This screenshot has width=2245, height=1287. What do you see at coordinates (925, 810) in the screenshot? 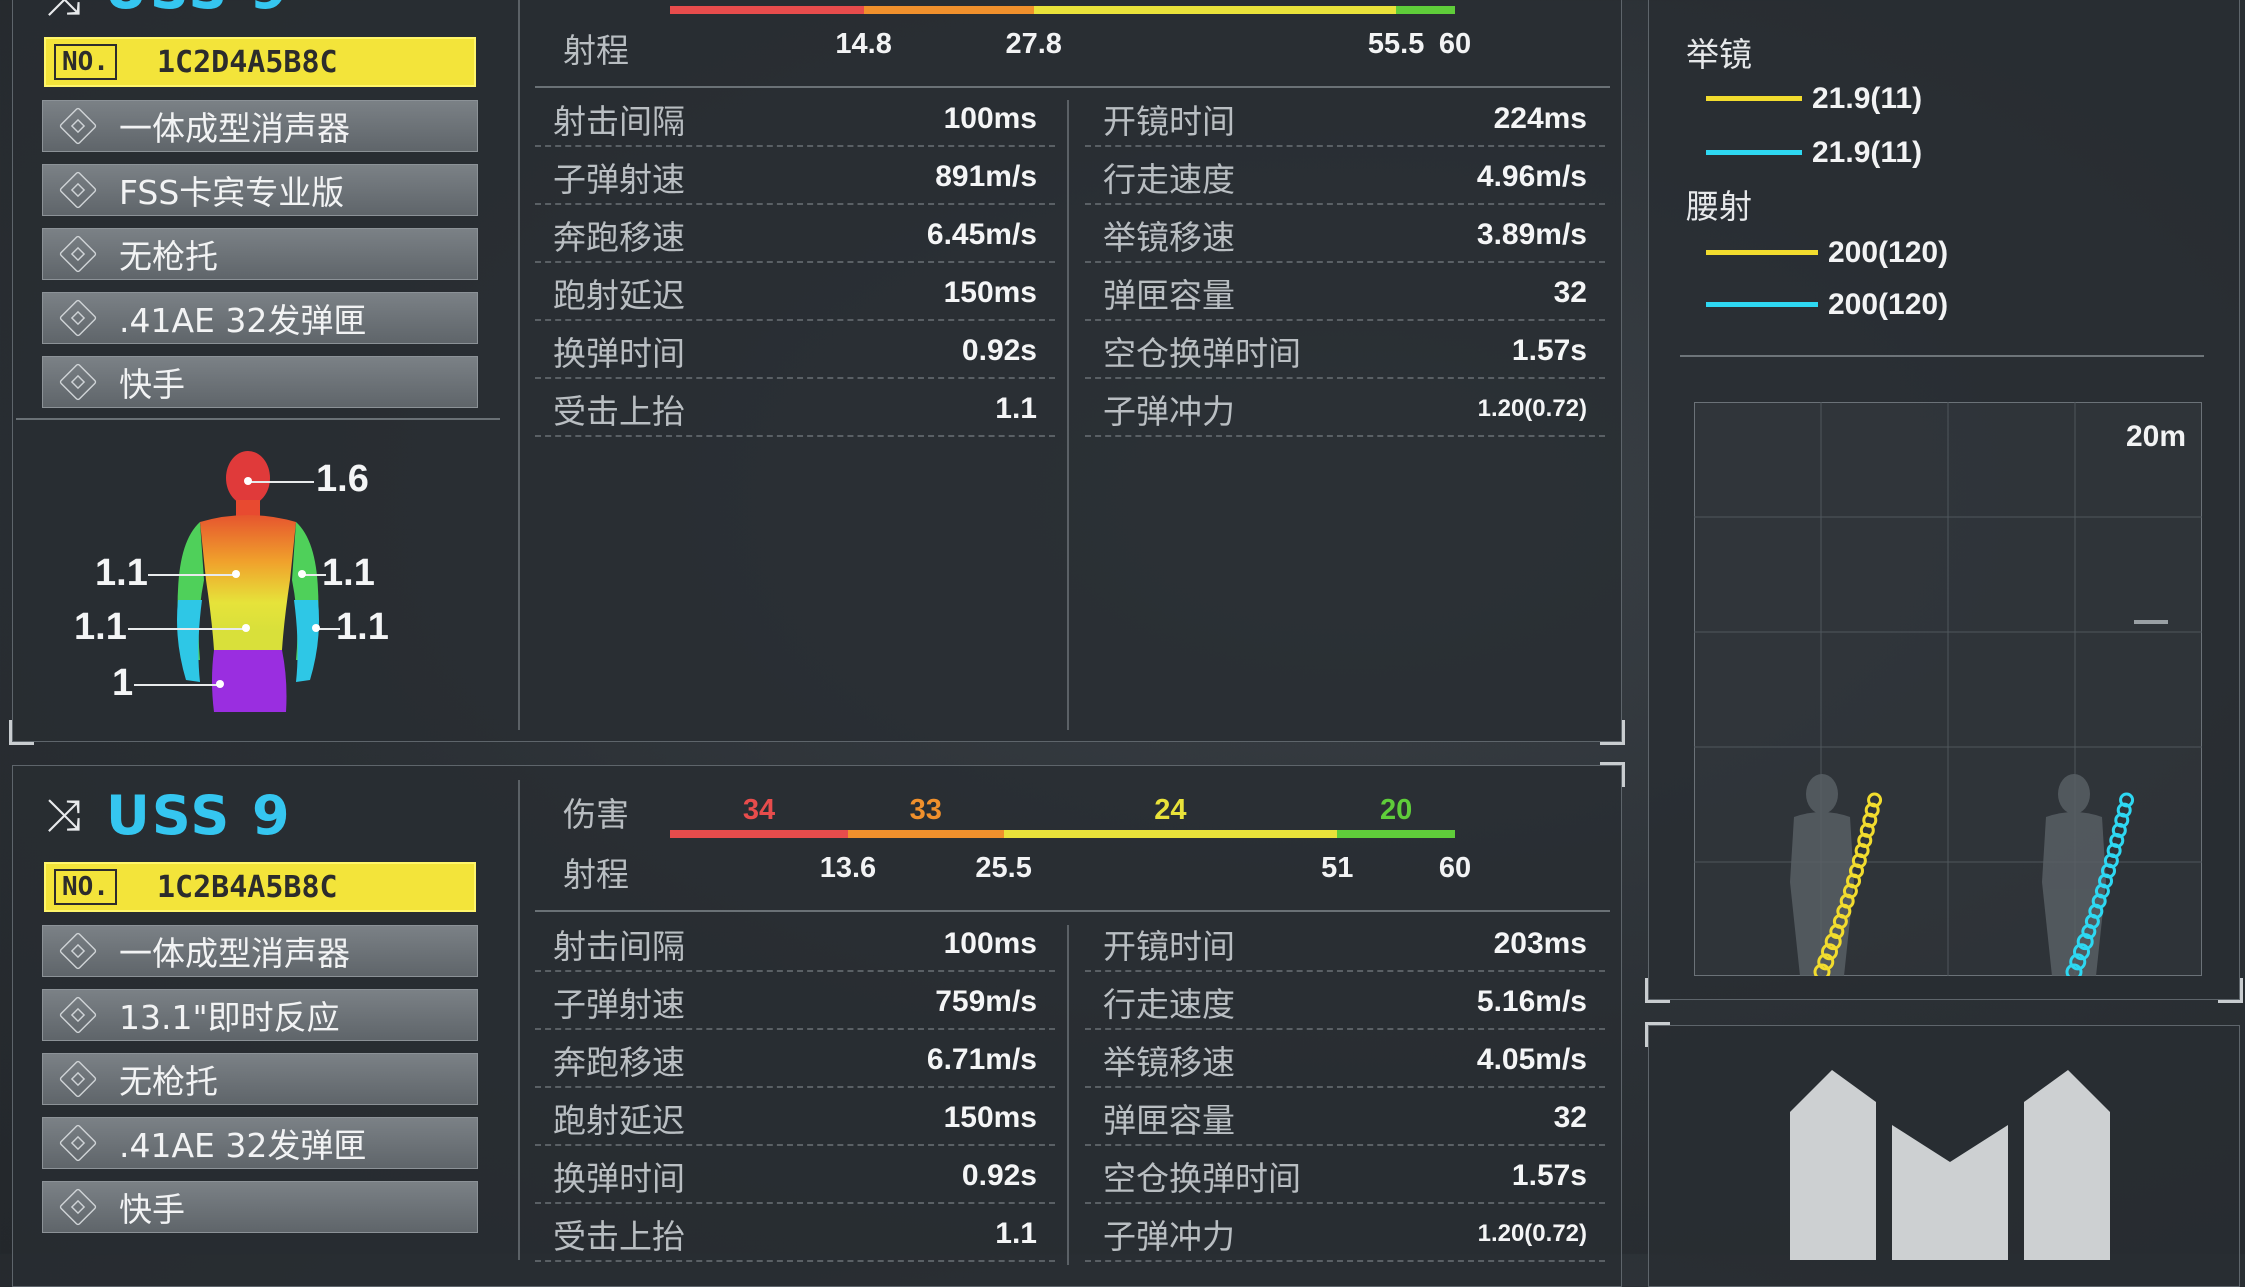
I see `damage-value: 33` at bounding box center [925, 810].